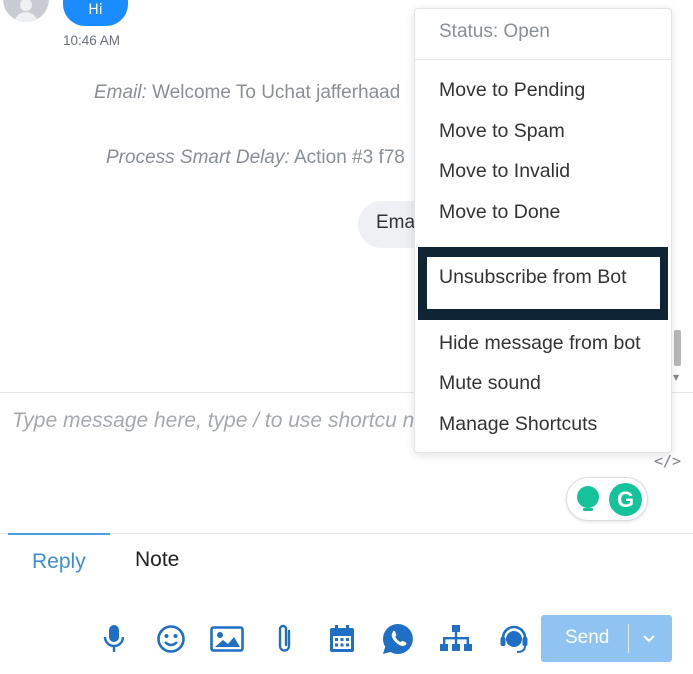 The height and width of the screenshot is (674, 693). What do you see at coordinates (490, 383) in the screenshot?
I see `menu-item-mute-sound: Mute sound` at bounding box center [490, 383].